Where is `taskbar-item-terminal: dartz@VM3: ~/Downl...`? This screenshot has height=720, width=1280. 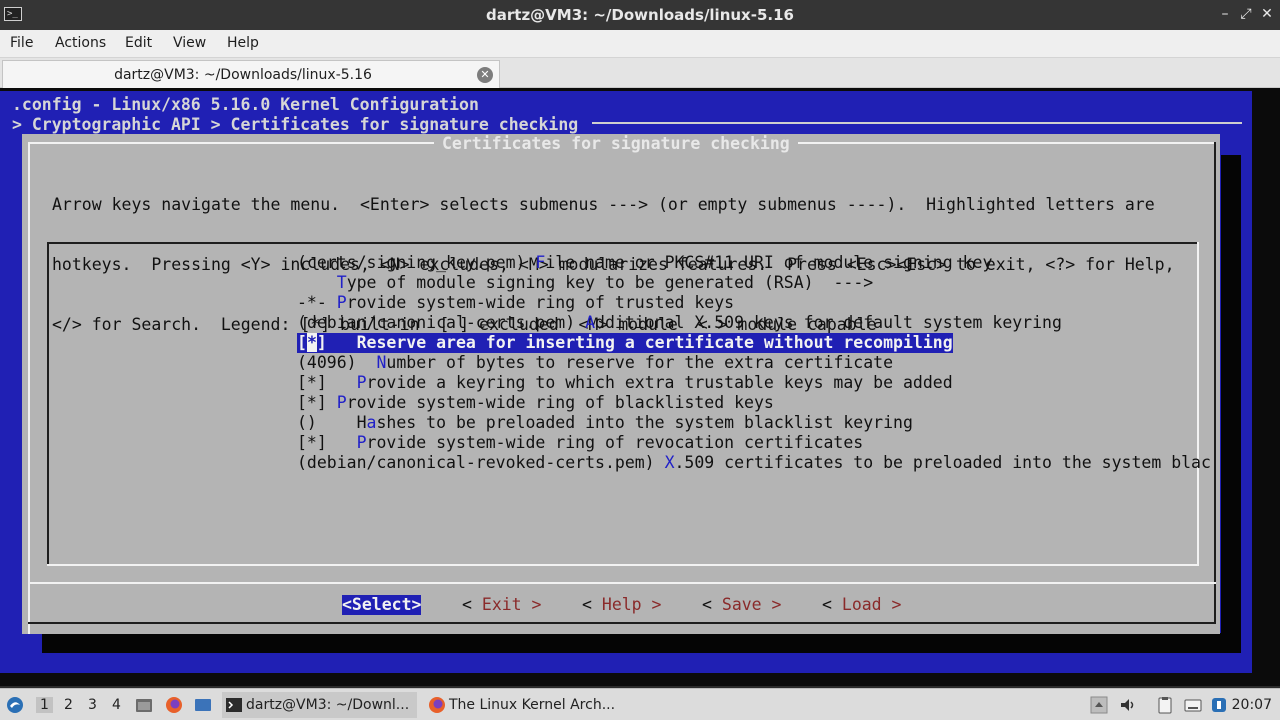 taskbar-item-terminal: dartz@VM3: ~/Downl... is located at coordinates (319, 705).